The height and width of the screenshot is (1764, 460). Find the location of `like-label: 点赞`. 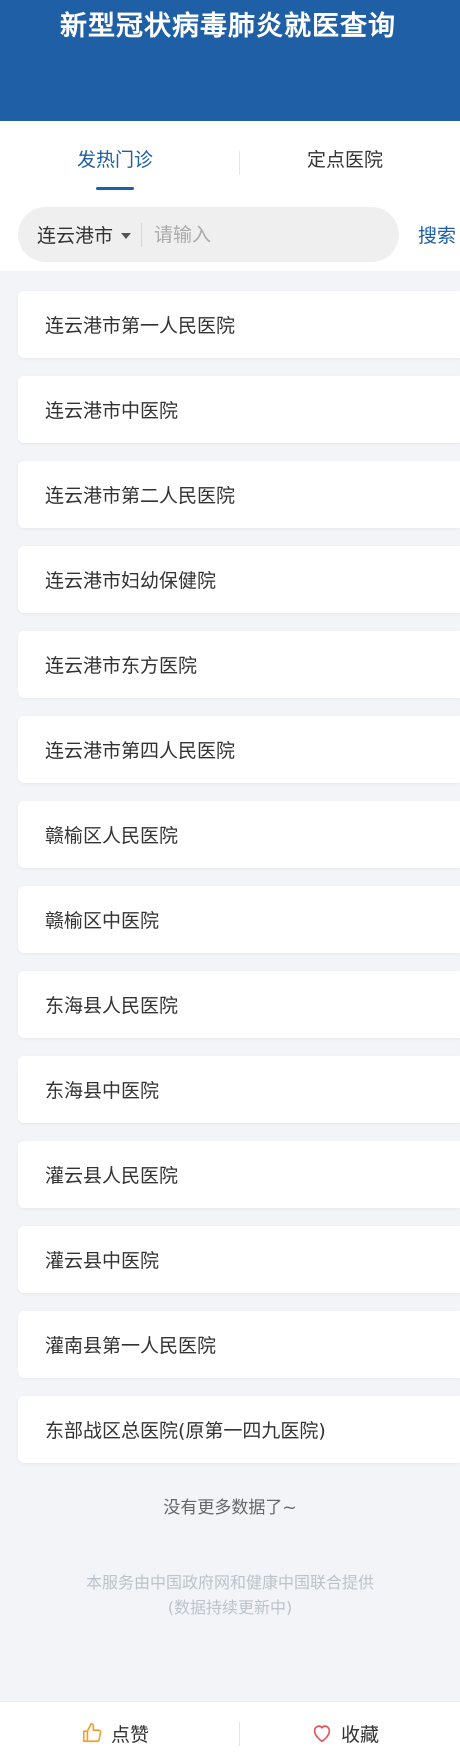

like-label: 点赞 is located at coordinates (129, 1734).